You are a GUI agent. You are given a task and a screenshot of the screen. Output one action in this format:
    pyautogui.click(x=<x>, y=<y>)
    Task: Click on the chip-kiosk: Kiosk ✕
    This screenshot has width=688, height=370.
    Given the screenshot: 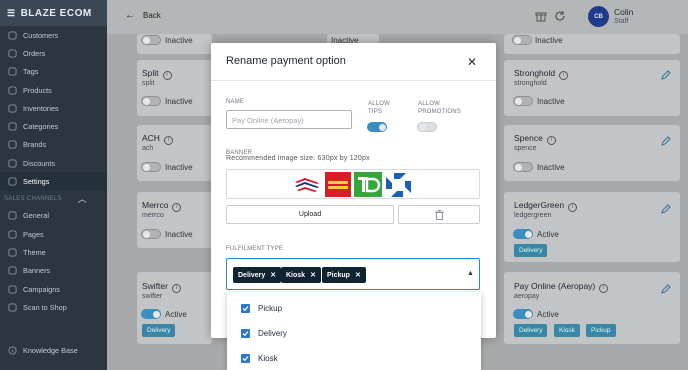 What is the action you would take?
    pyautogui.click(x=301, y=275)
    